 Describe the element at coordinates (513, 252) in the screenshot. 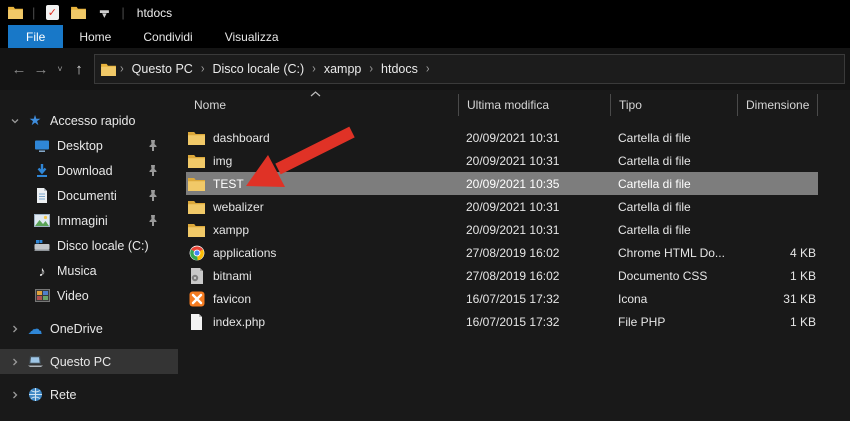

I see `file-modified: 27/08/2019 16:02` at that location.